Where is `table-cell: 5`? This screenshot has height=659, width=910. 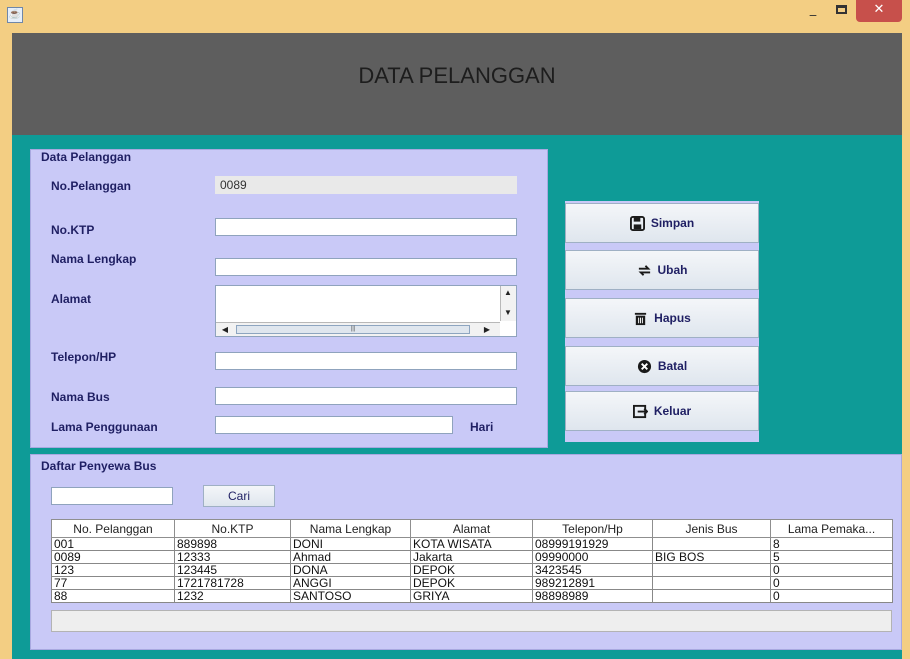 table-cell: 5 is located at coordinates (831, 557).